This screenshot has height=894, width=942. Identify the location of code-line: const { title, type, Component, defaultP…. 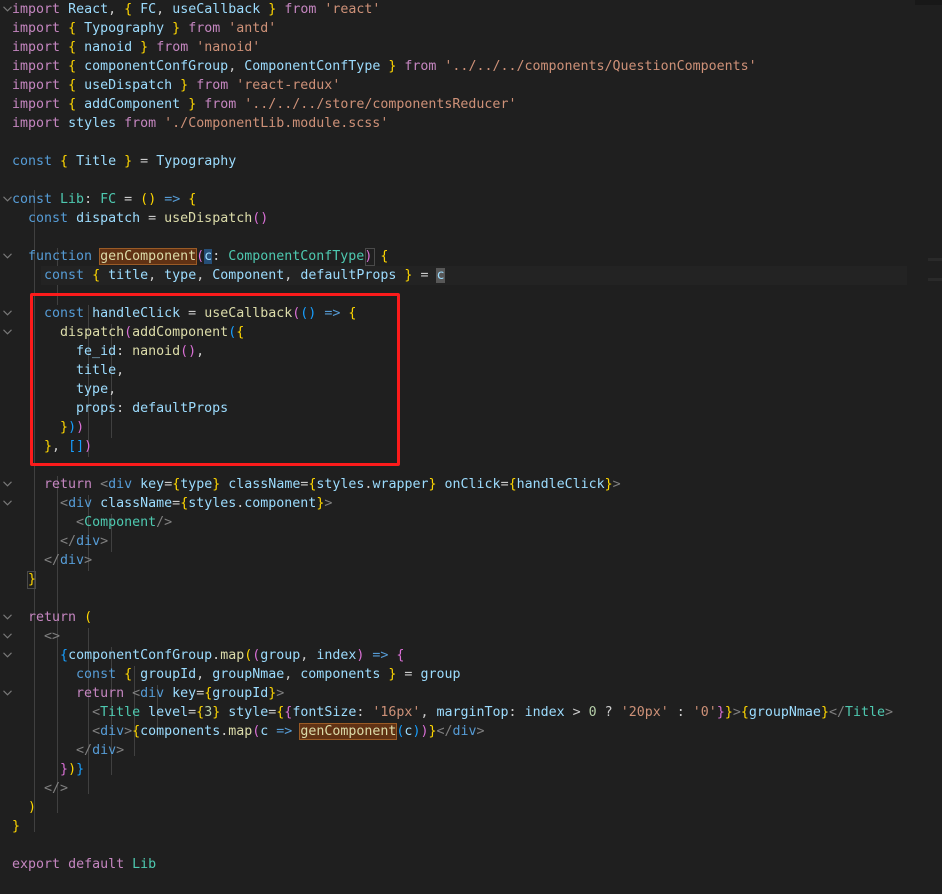
(228, 275).